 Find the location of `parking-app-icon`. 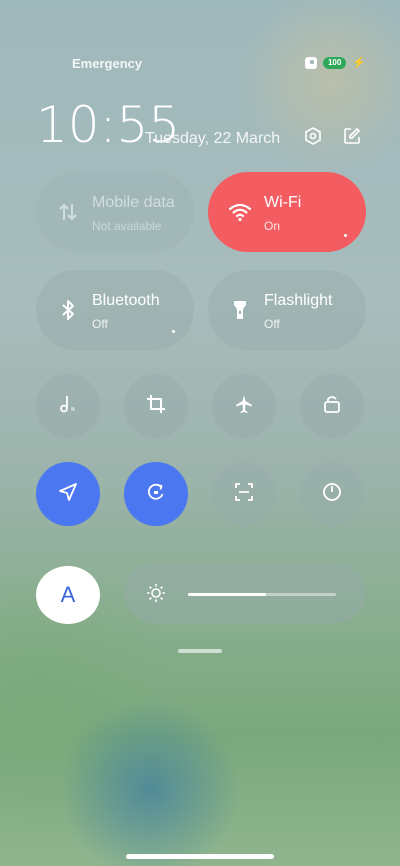

parking-app-icon is located at coordinates (310, 62).